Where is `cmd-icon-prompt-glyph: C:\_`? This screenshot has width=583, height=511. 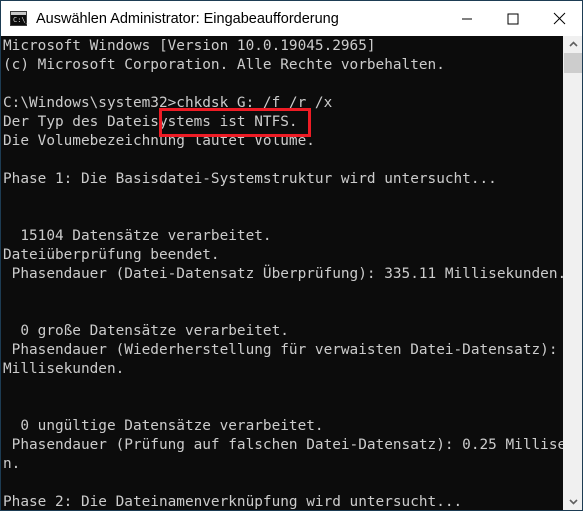
cmd-icon-prompt-glyph: C:\_ is located at coordinates (21, 20).